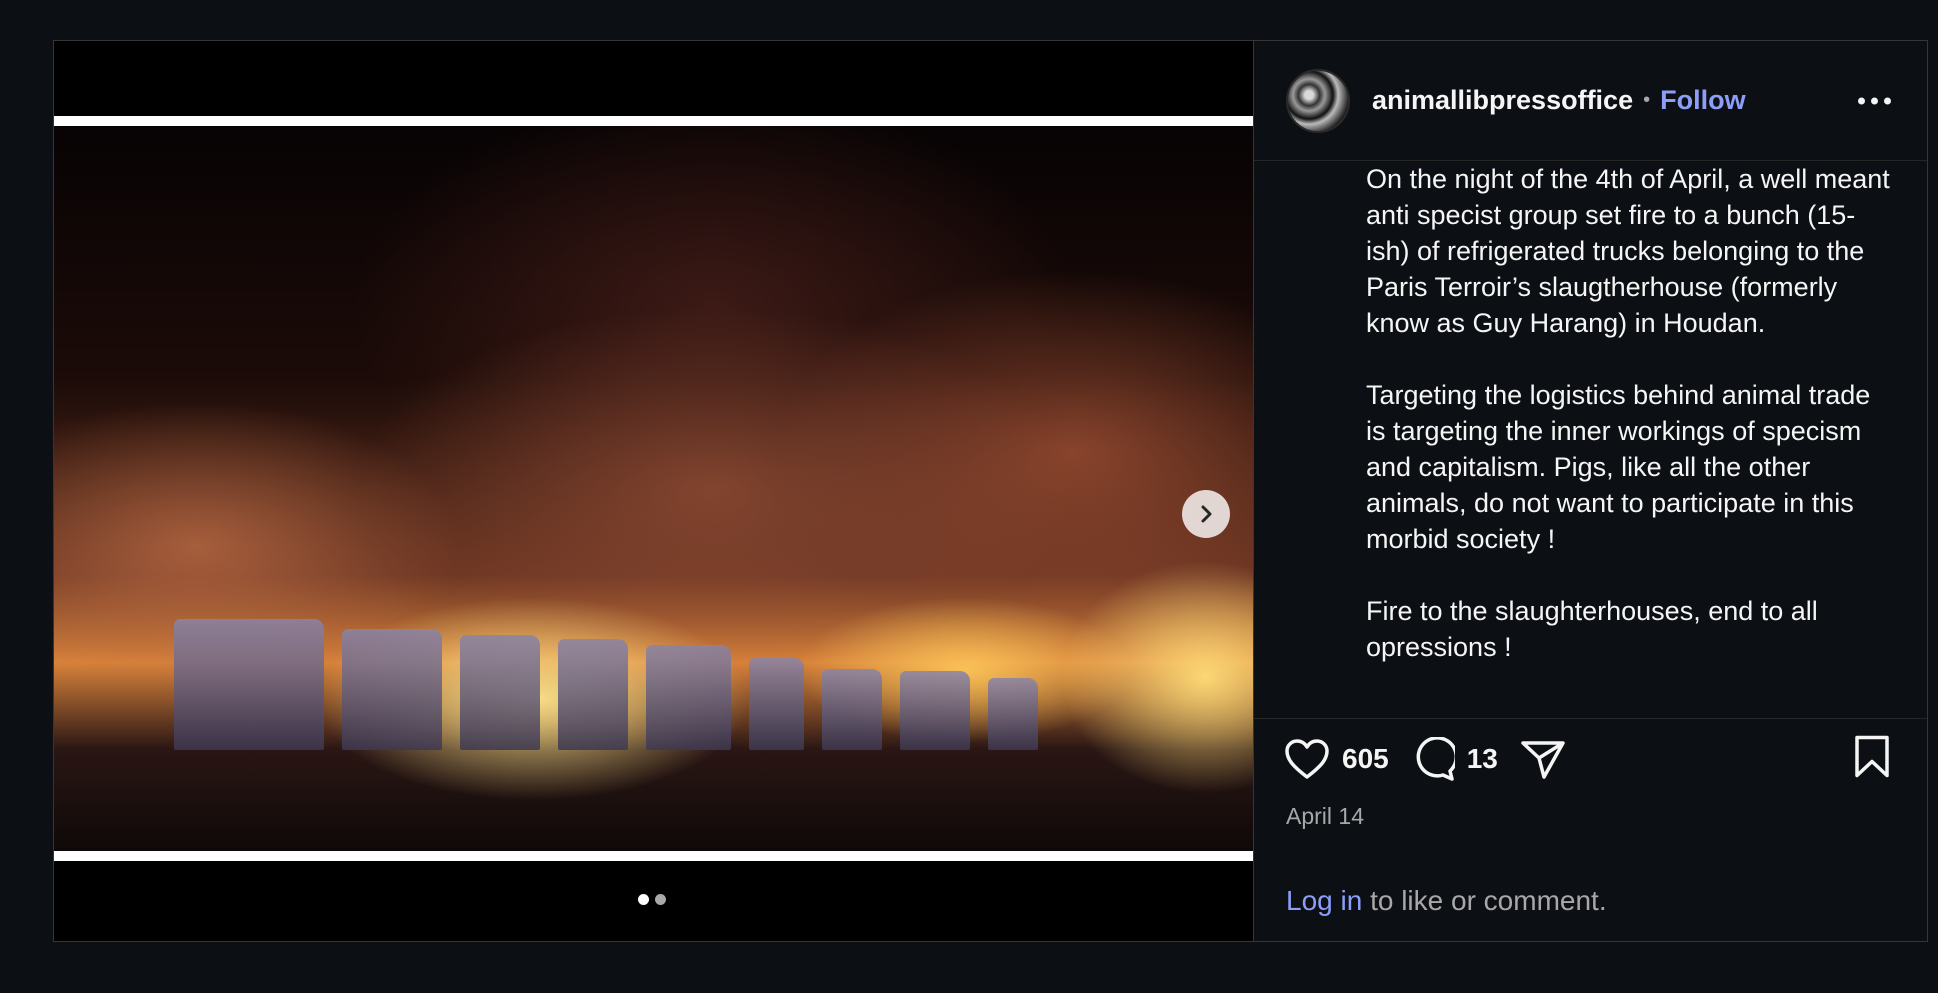  I want to click on comment-button: 13, so click(1454, 759).